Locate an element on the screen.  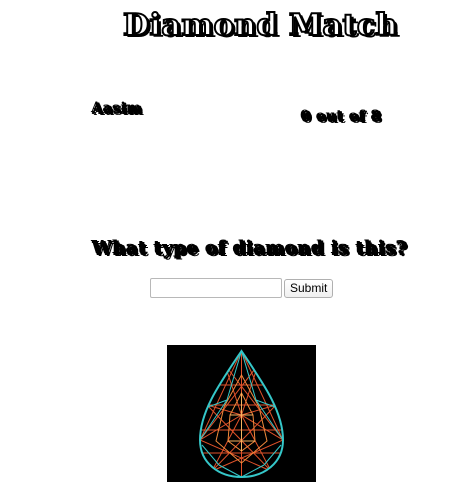
diamond-image is located at coordinates (241, 413).